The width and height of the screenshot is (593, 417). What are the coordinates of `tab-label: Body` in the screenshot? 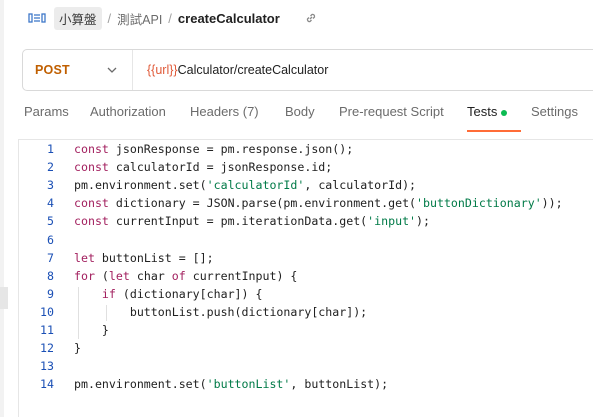 It's located at (300, 111).